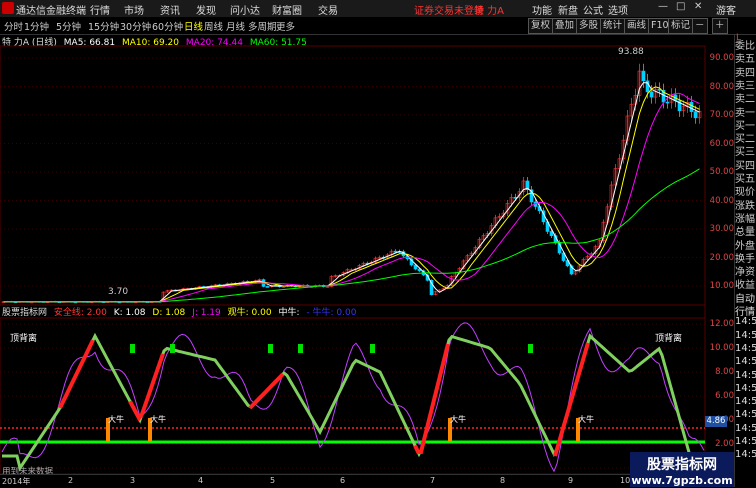  I want to click on menu-trade: 交易, so click(328, 9).